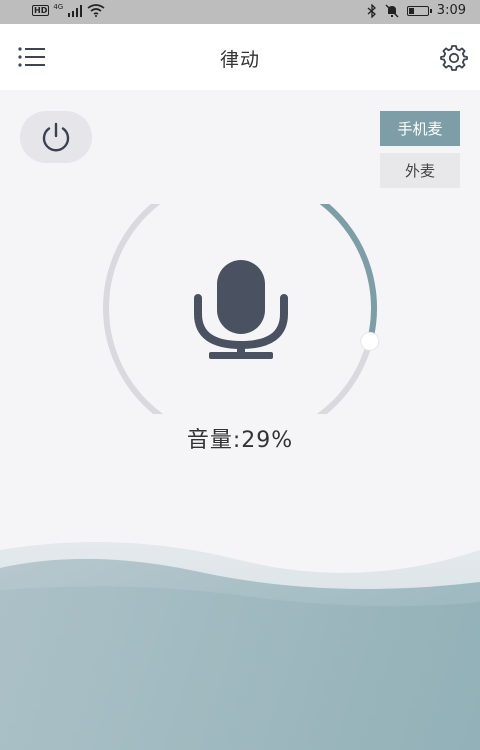 The image size is (480, 750). I want to click on hd-icon: HD, so click(41, 10).